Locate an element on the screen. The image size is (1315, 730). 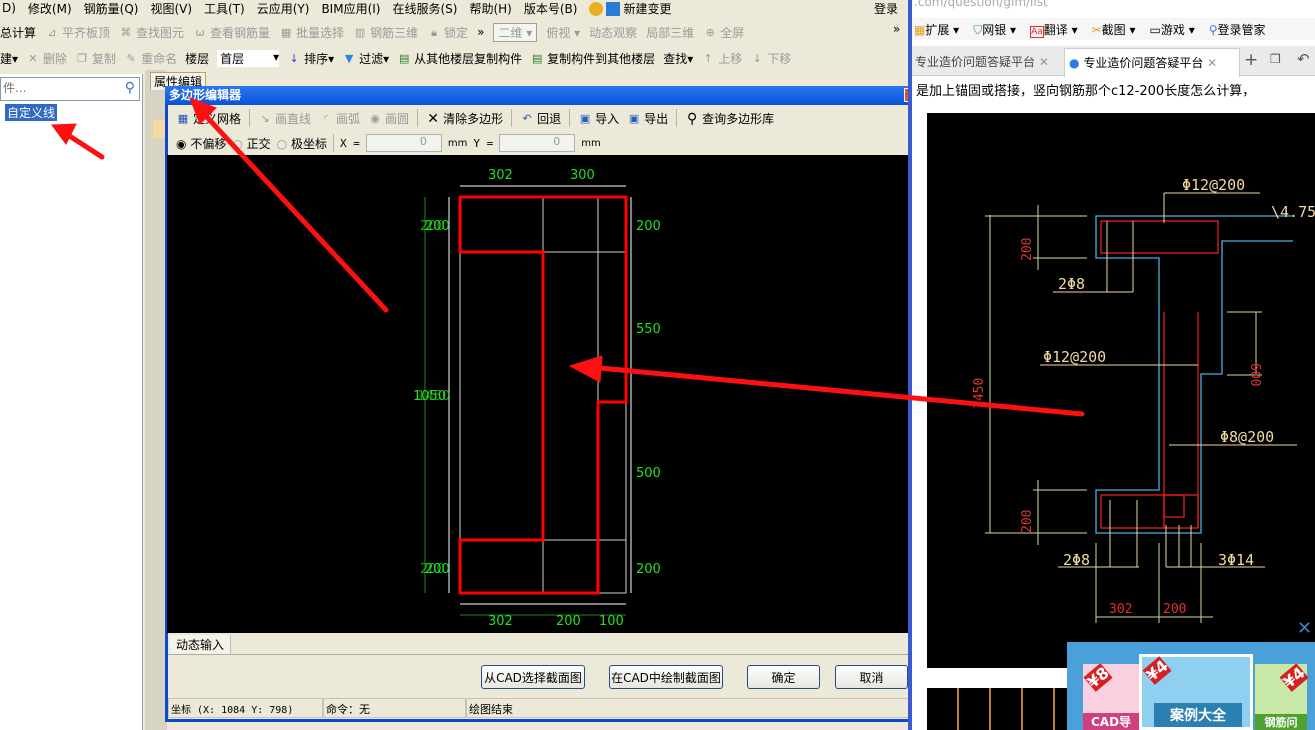
mode-polar: ○ 极坐标 is located at coordinates (302, 143).